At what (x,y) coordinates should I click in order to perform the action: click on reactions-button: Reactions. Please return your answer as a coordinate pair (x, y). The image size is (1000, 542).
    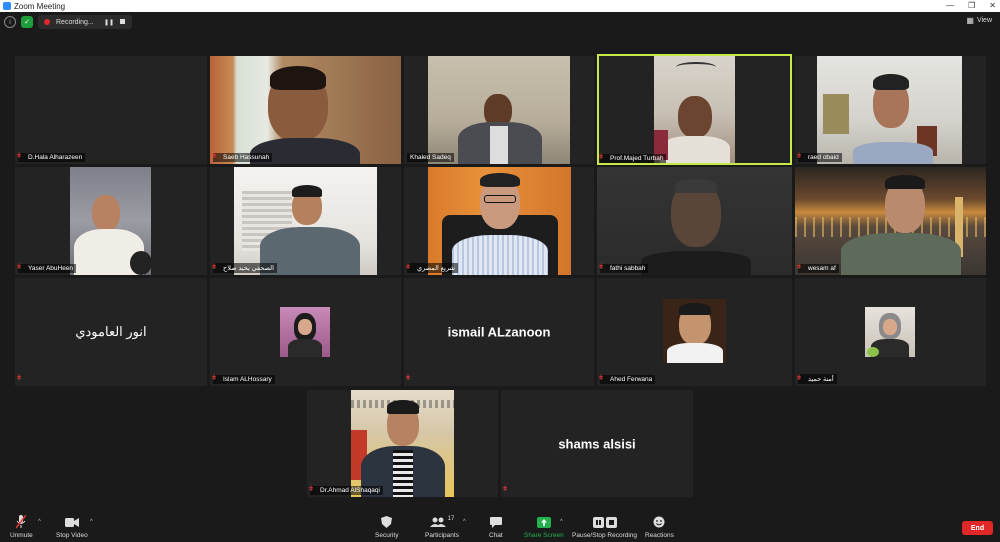
    Looking at the image, I should click on (659, 527).